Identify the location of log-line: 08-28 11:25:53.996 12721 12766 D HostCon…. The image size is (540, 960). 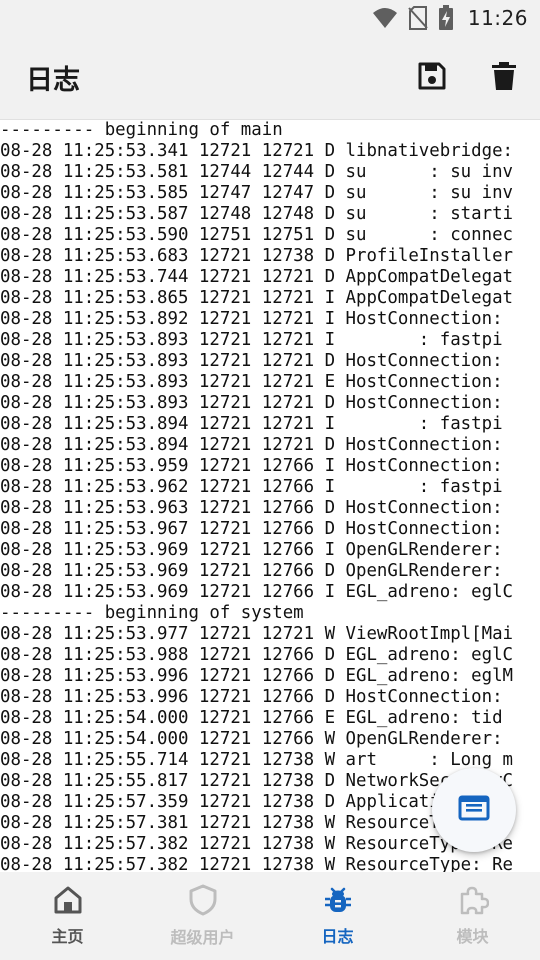
(251, 697).